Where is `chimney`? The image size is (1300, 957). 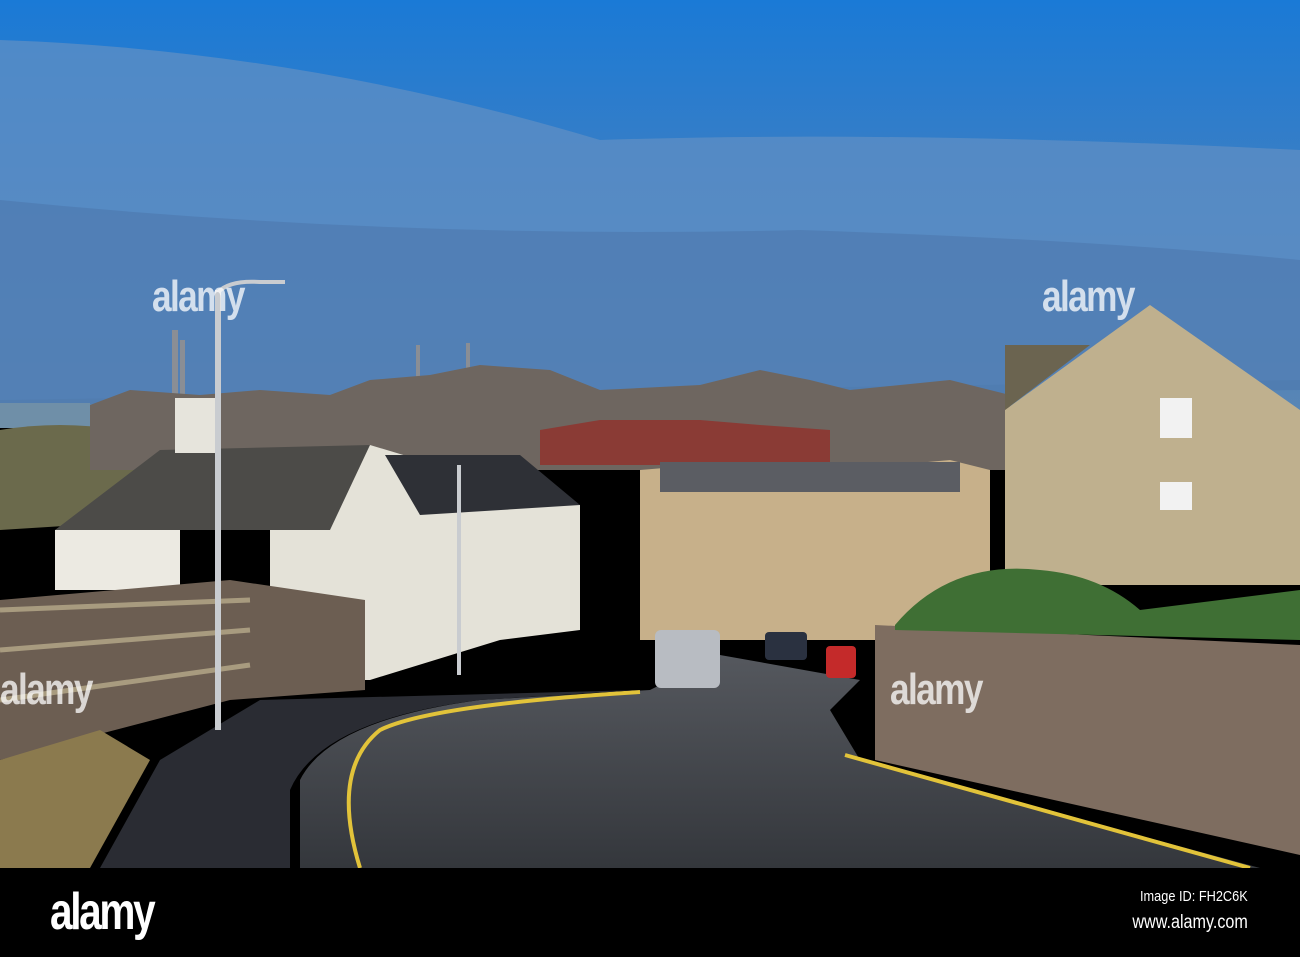
chimney is located at coordinates (195, 425).